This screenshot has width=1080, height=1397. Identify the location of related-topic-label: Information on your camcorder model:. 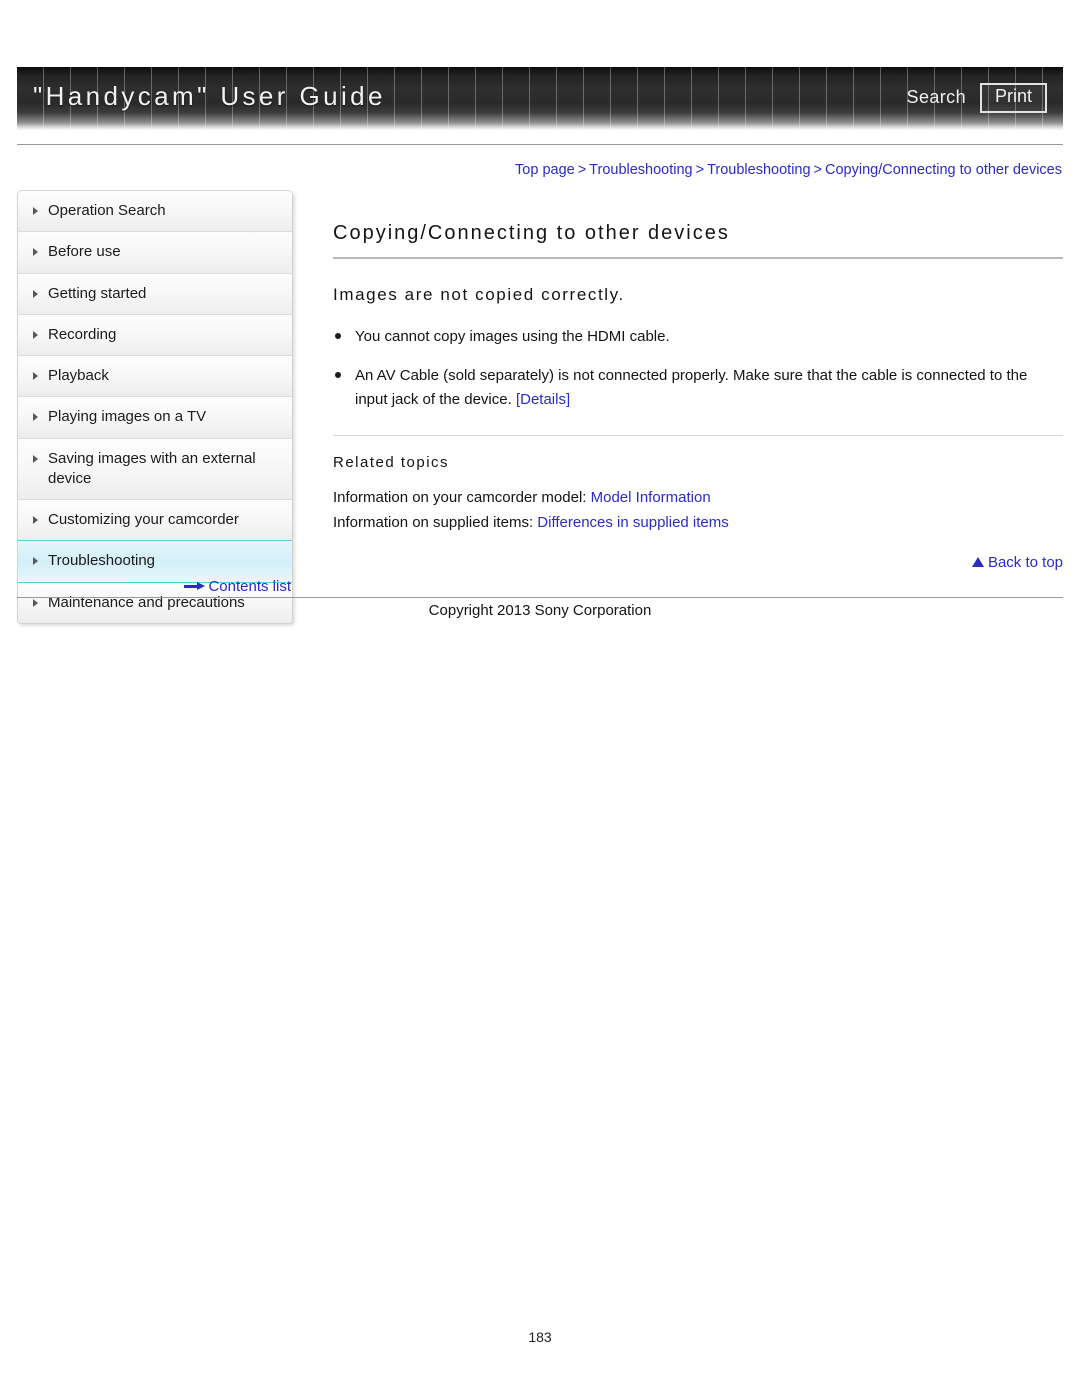
(462, 497).